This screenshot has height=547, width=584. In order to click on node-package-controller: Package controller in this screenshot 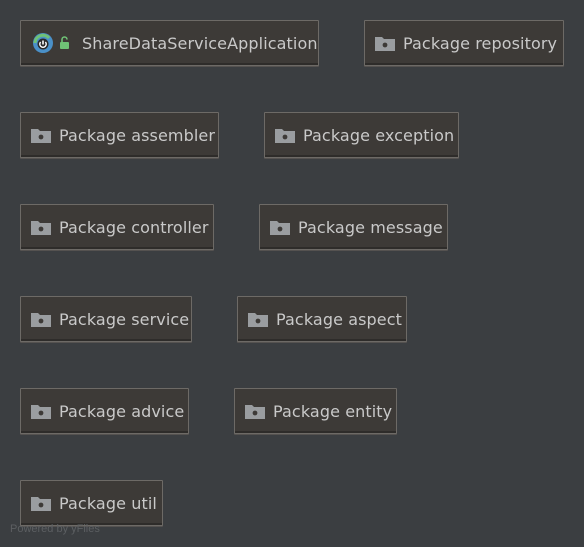, I will do `click(117, 227)`.